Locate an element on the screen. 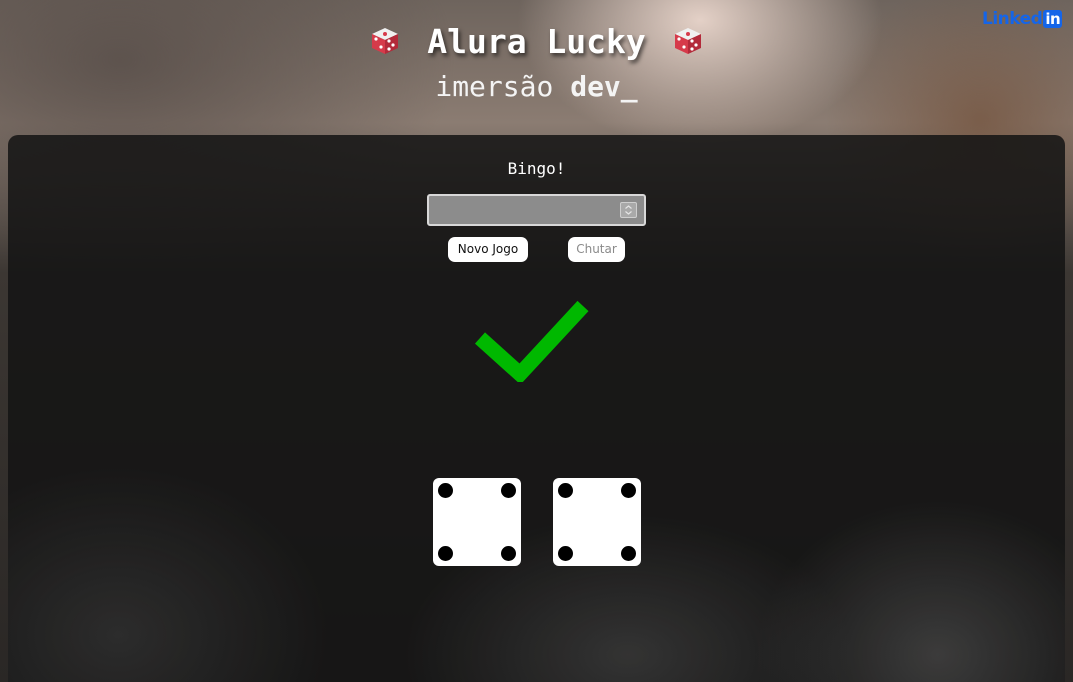 The image size is (1073, 682). subtitle-light: imersão is located at coordinates (494, 86).